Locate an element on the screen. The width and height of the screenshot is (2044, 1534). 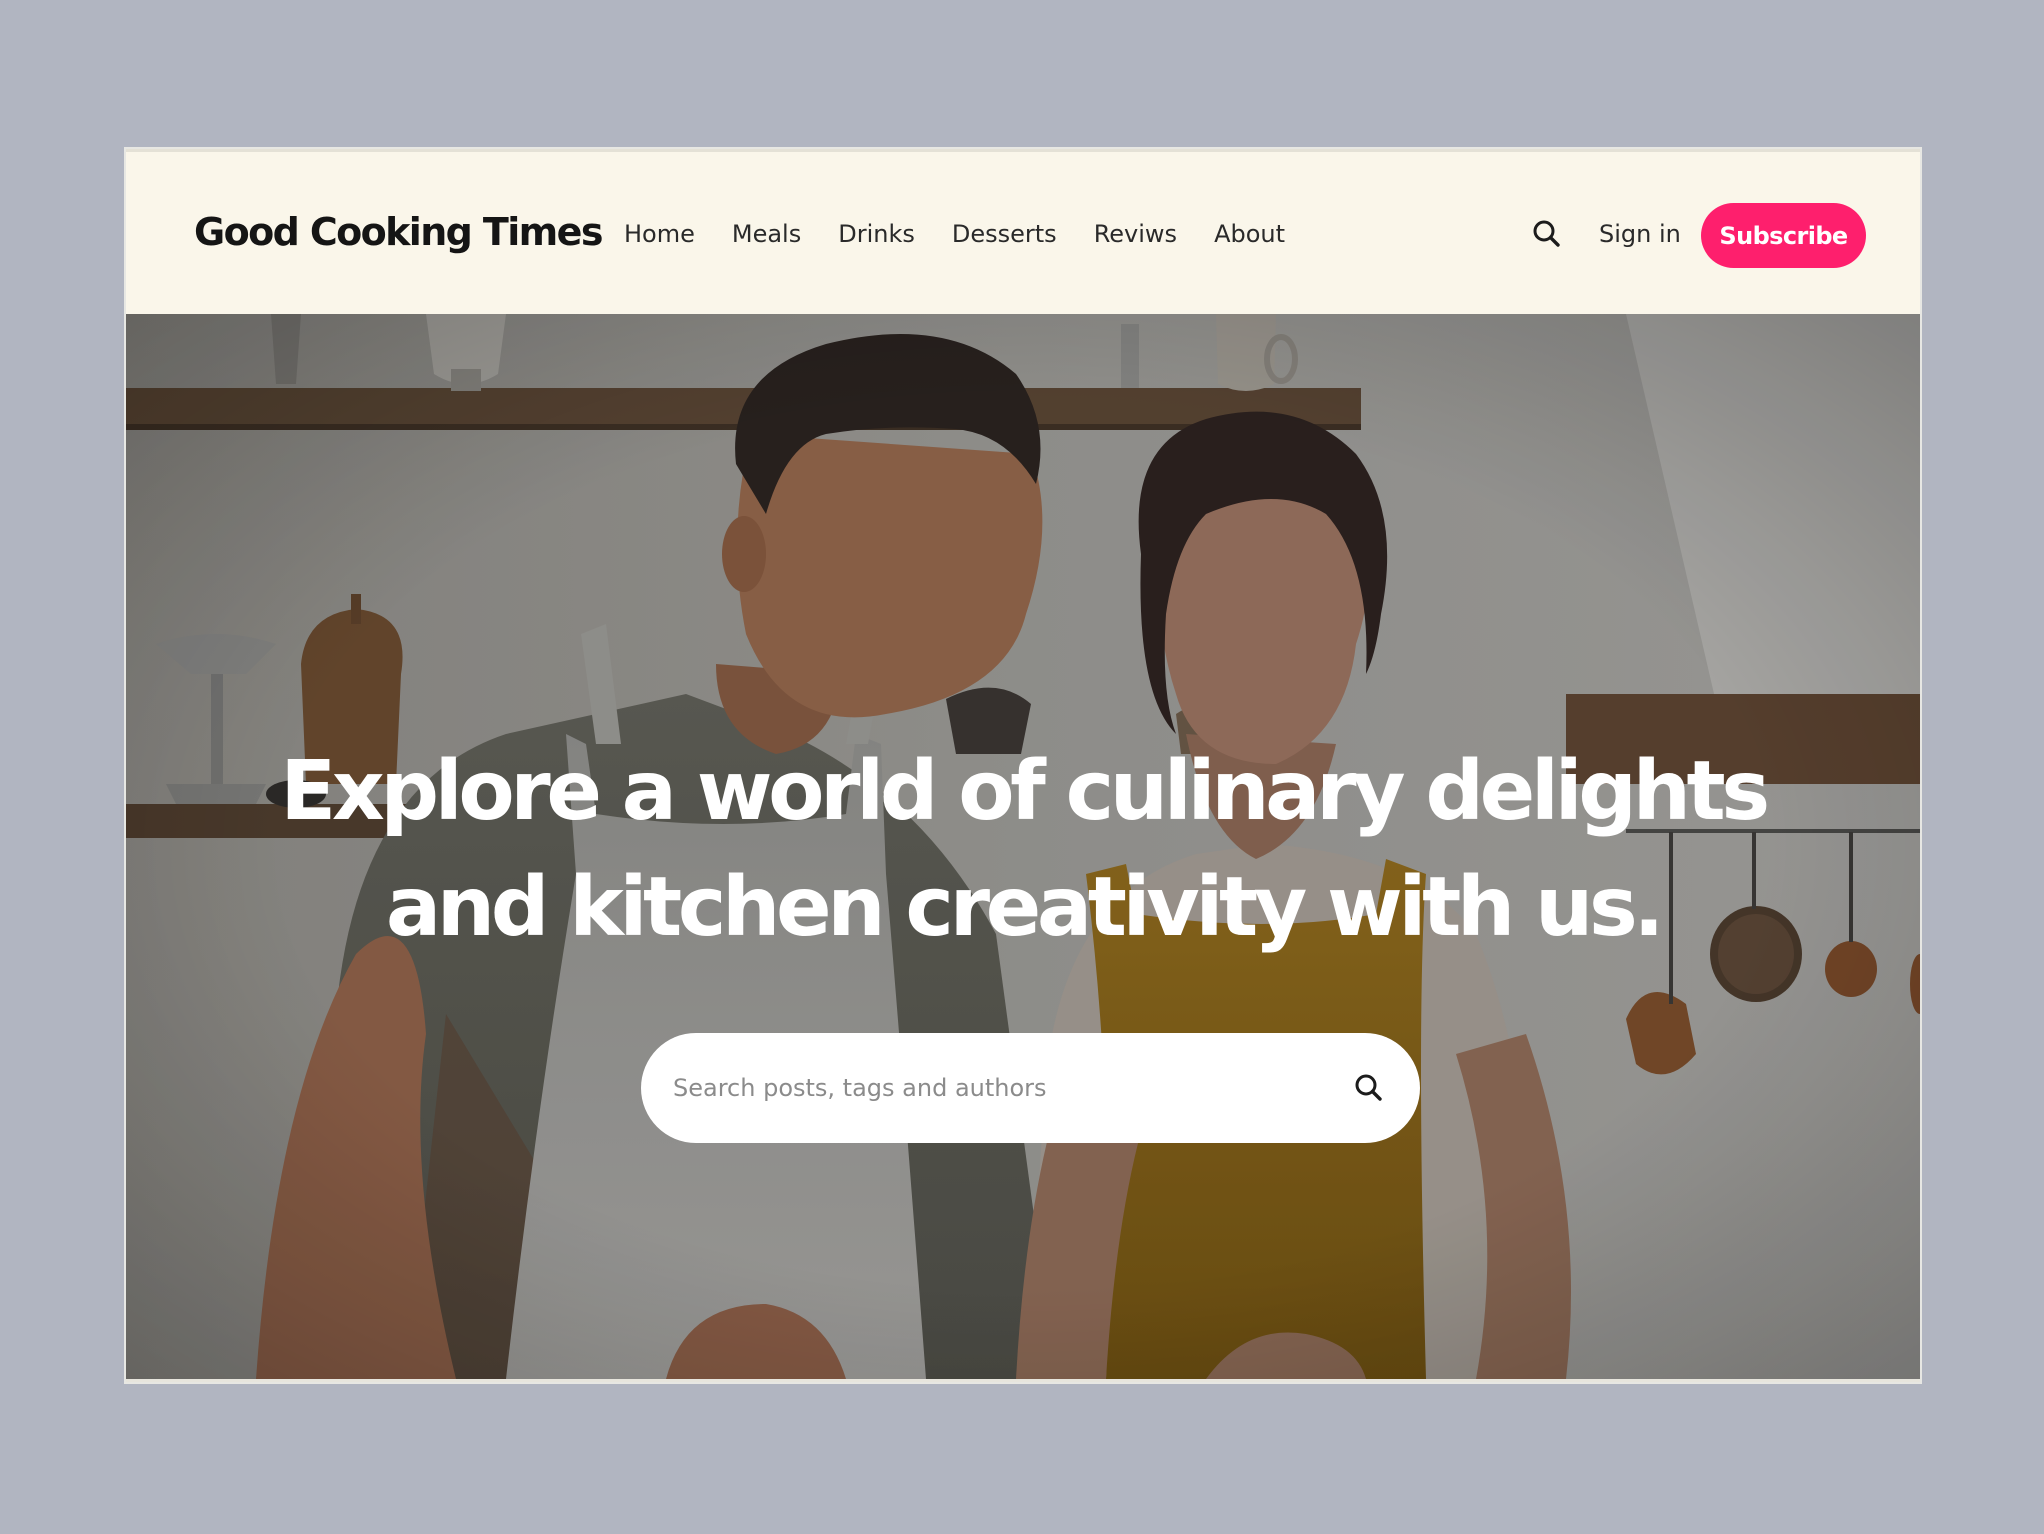
main-nav: Home Meals Drinks Desserts Reviws About is located at coordinates (973, 234).